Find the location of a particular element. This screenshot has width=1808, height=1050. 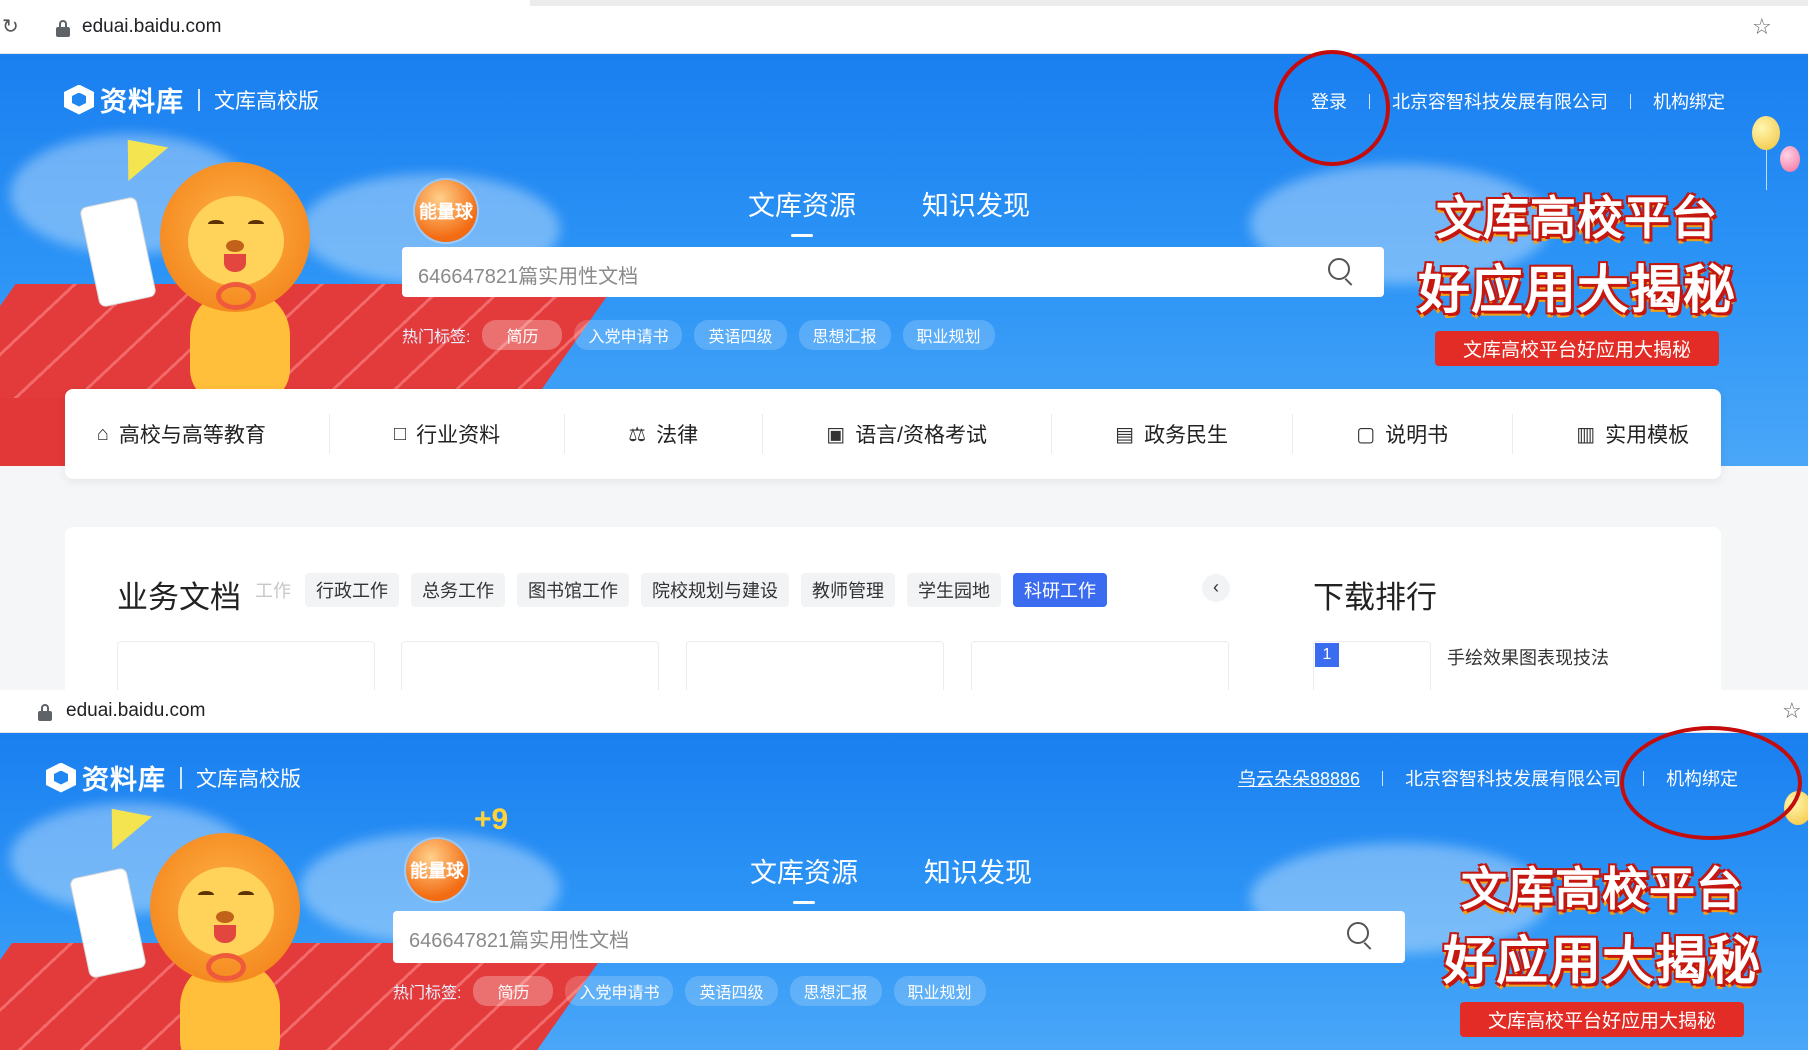

nav-separator is located at coordinates (1383, 778).